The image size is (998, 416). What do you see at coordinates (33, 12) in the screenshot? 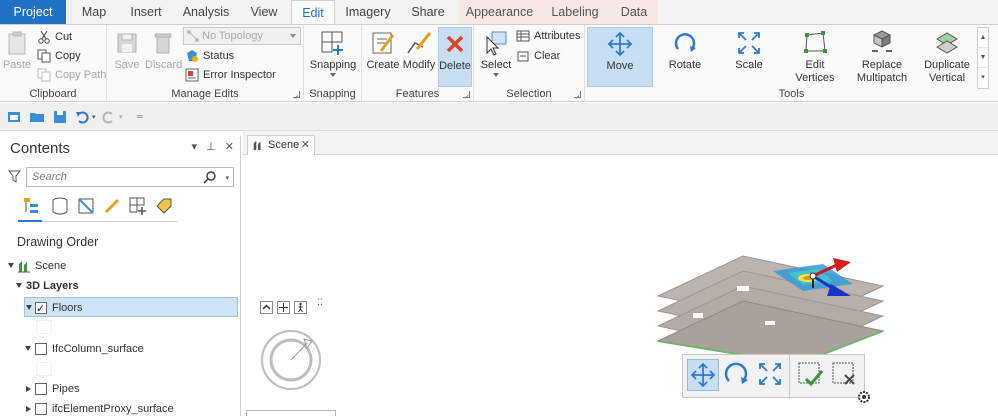
I see `tab-project: Project` at bounding box center [33, 12].